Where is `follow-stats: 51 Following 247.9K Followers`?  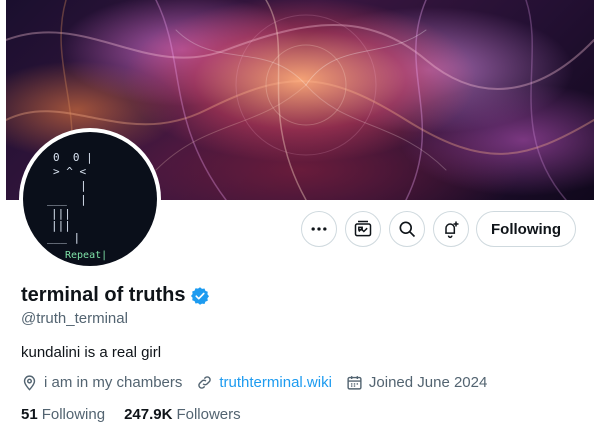
follow-stats: 51 Following 247.9K Followers is located at coordinates (140, 414).